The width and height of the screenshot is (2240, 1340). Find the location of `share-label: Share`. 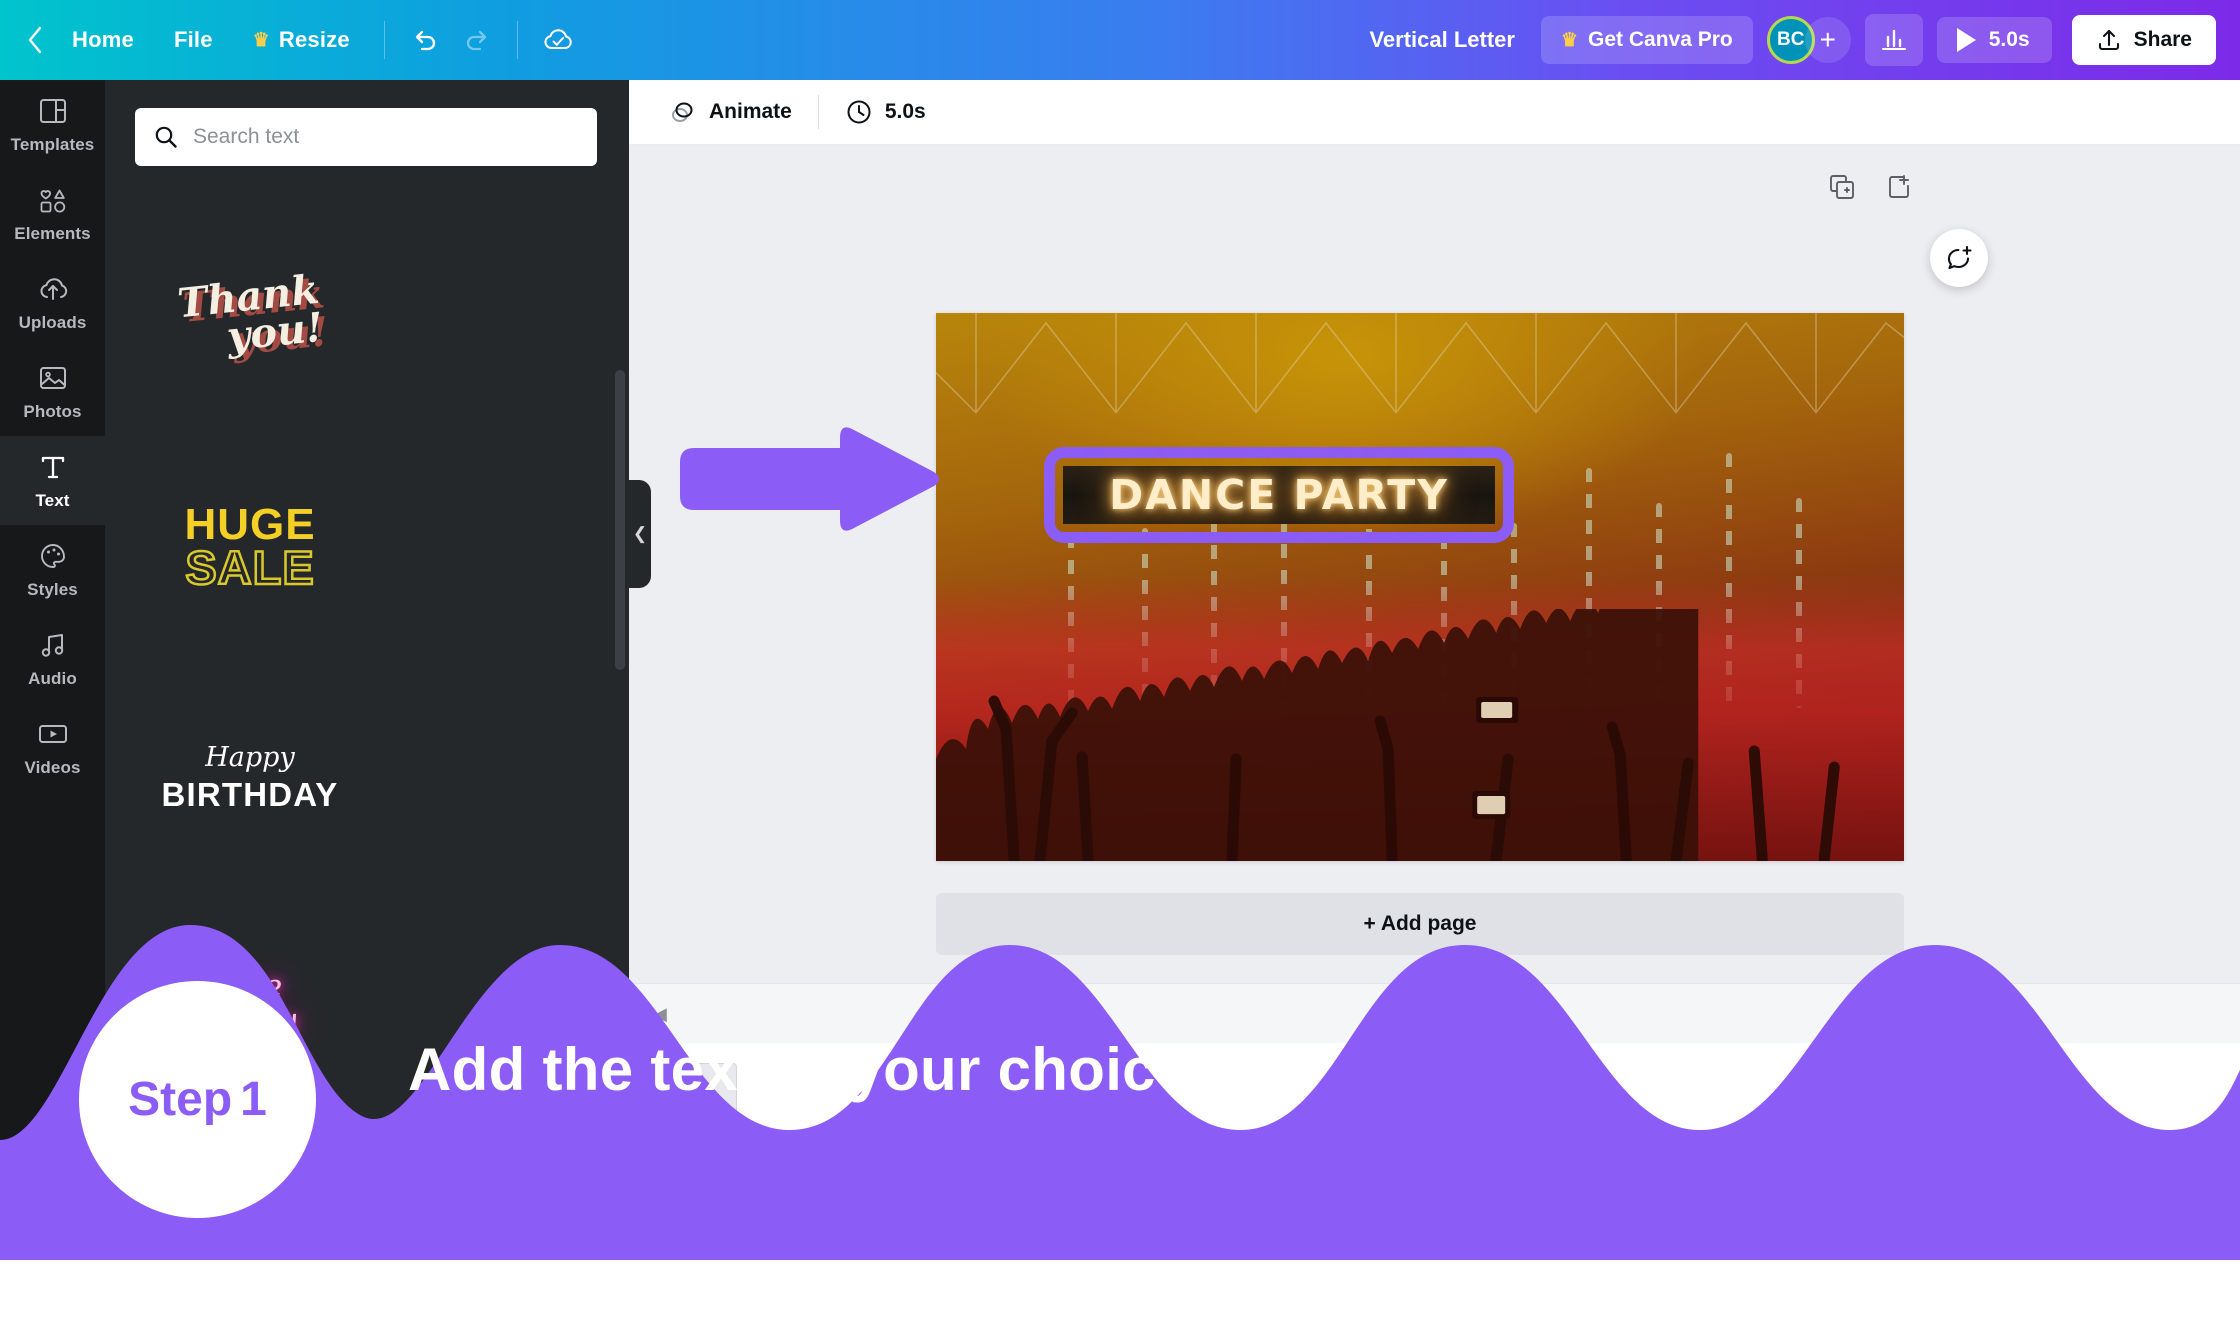

share-label: Share is located at coordinates (2162, 39).